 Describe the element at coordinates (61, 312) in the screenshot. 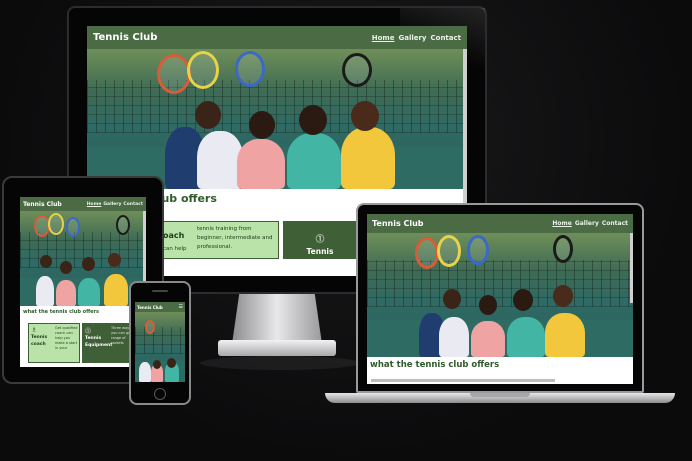

I see `tablet-offers-heading: what the tennis club offers` at that location.